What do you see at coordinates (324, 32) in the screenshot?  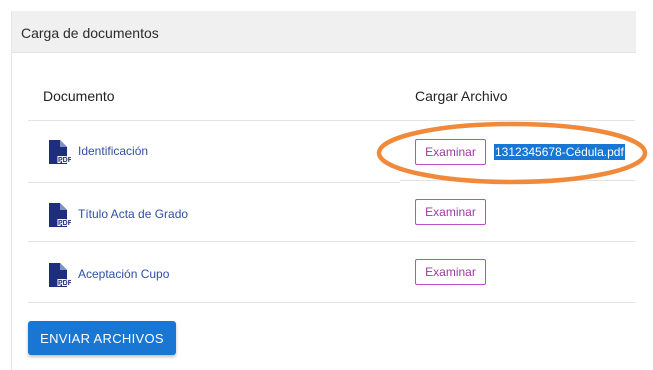 I see `panel-header: Carga de documentos` at bounding box center [324, 32].